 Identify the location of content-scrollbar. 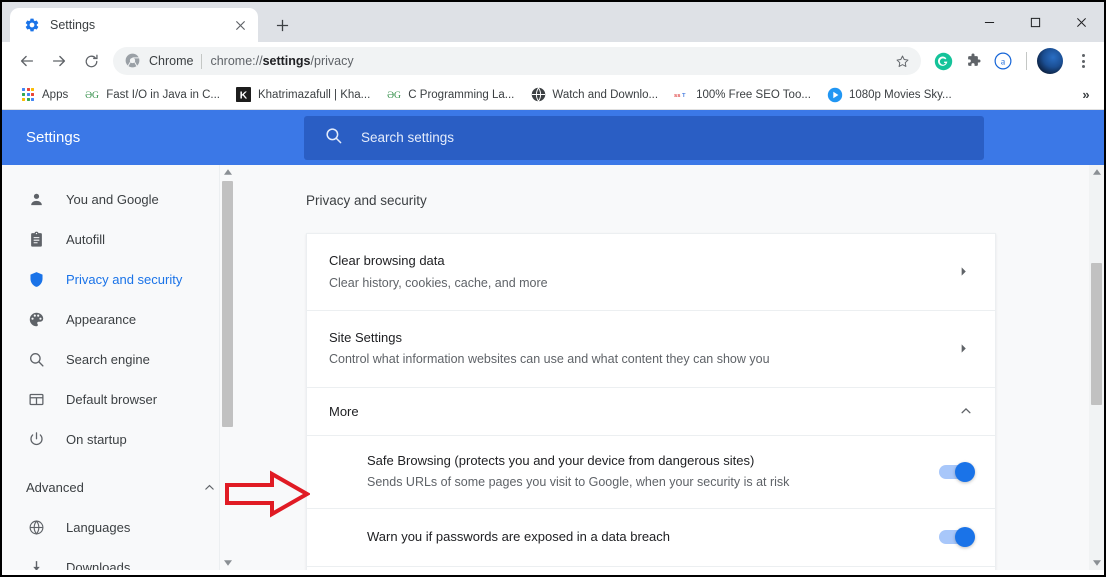
(1096, 367).